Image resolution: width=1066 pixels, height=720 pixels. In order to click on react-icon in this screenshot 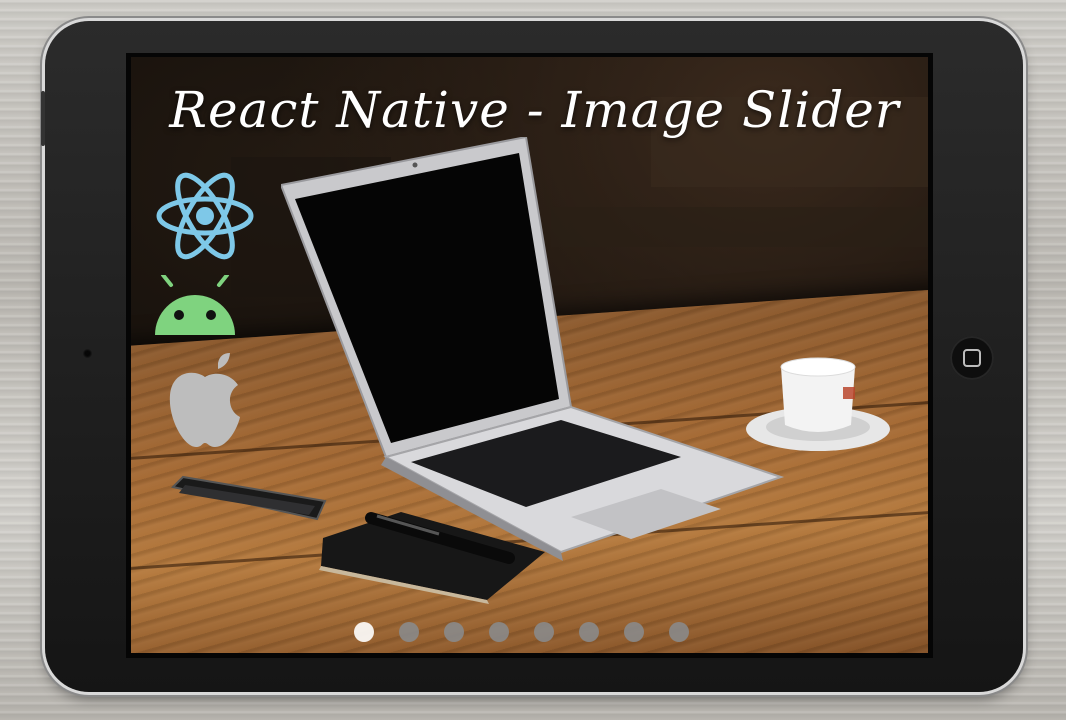, I will do `click(205, 216)`.